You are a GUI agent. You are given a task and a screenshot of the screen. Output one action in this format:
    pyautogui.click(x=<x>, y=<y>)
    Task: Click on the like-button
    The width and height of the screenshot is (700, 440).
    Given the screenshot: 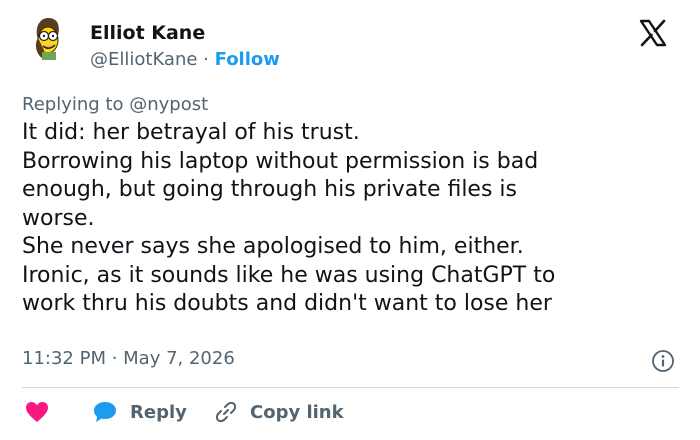 What is the action you would take?
    pyautogui.click(x=37, y=412)
    